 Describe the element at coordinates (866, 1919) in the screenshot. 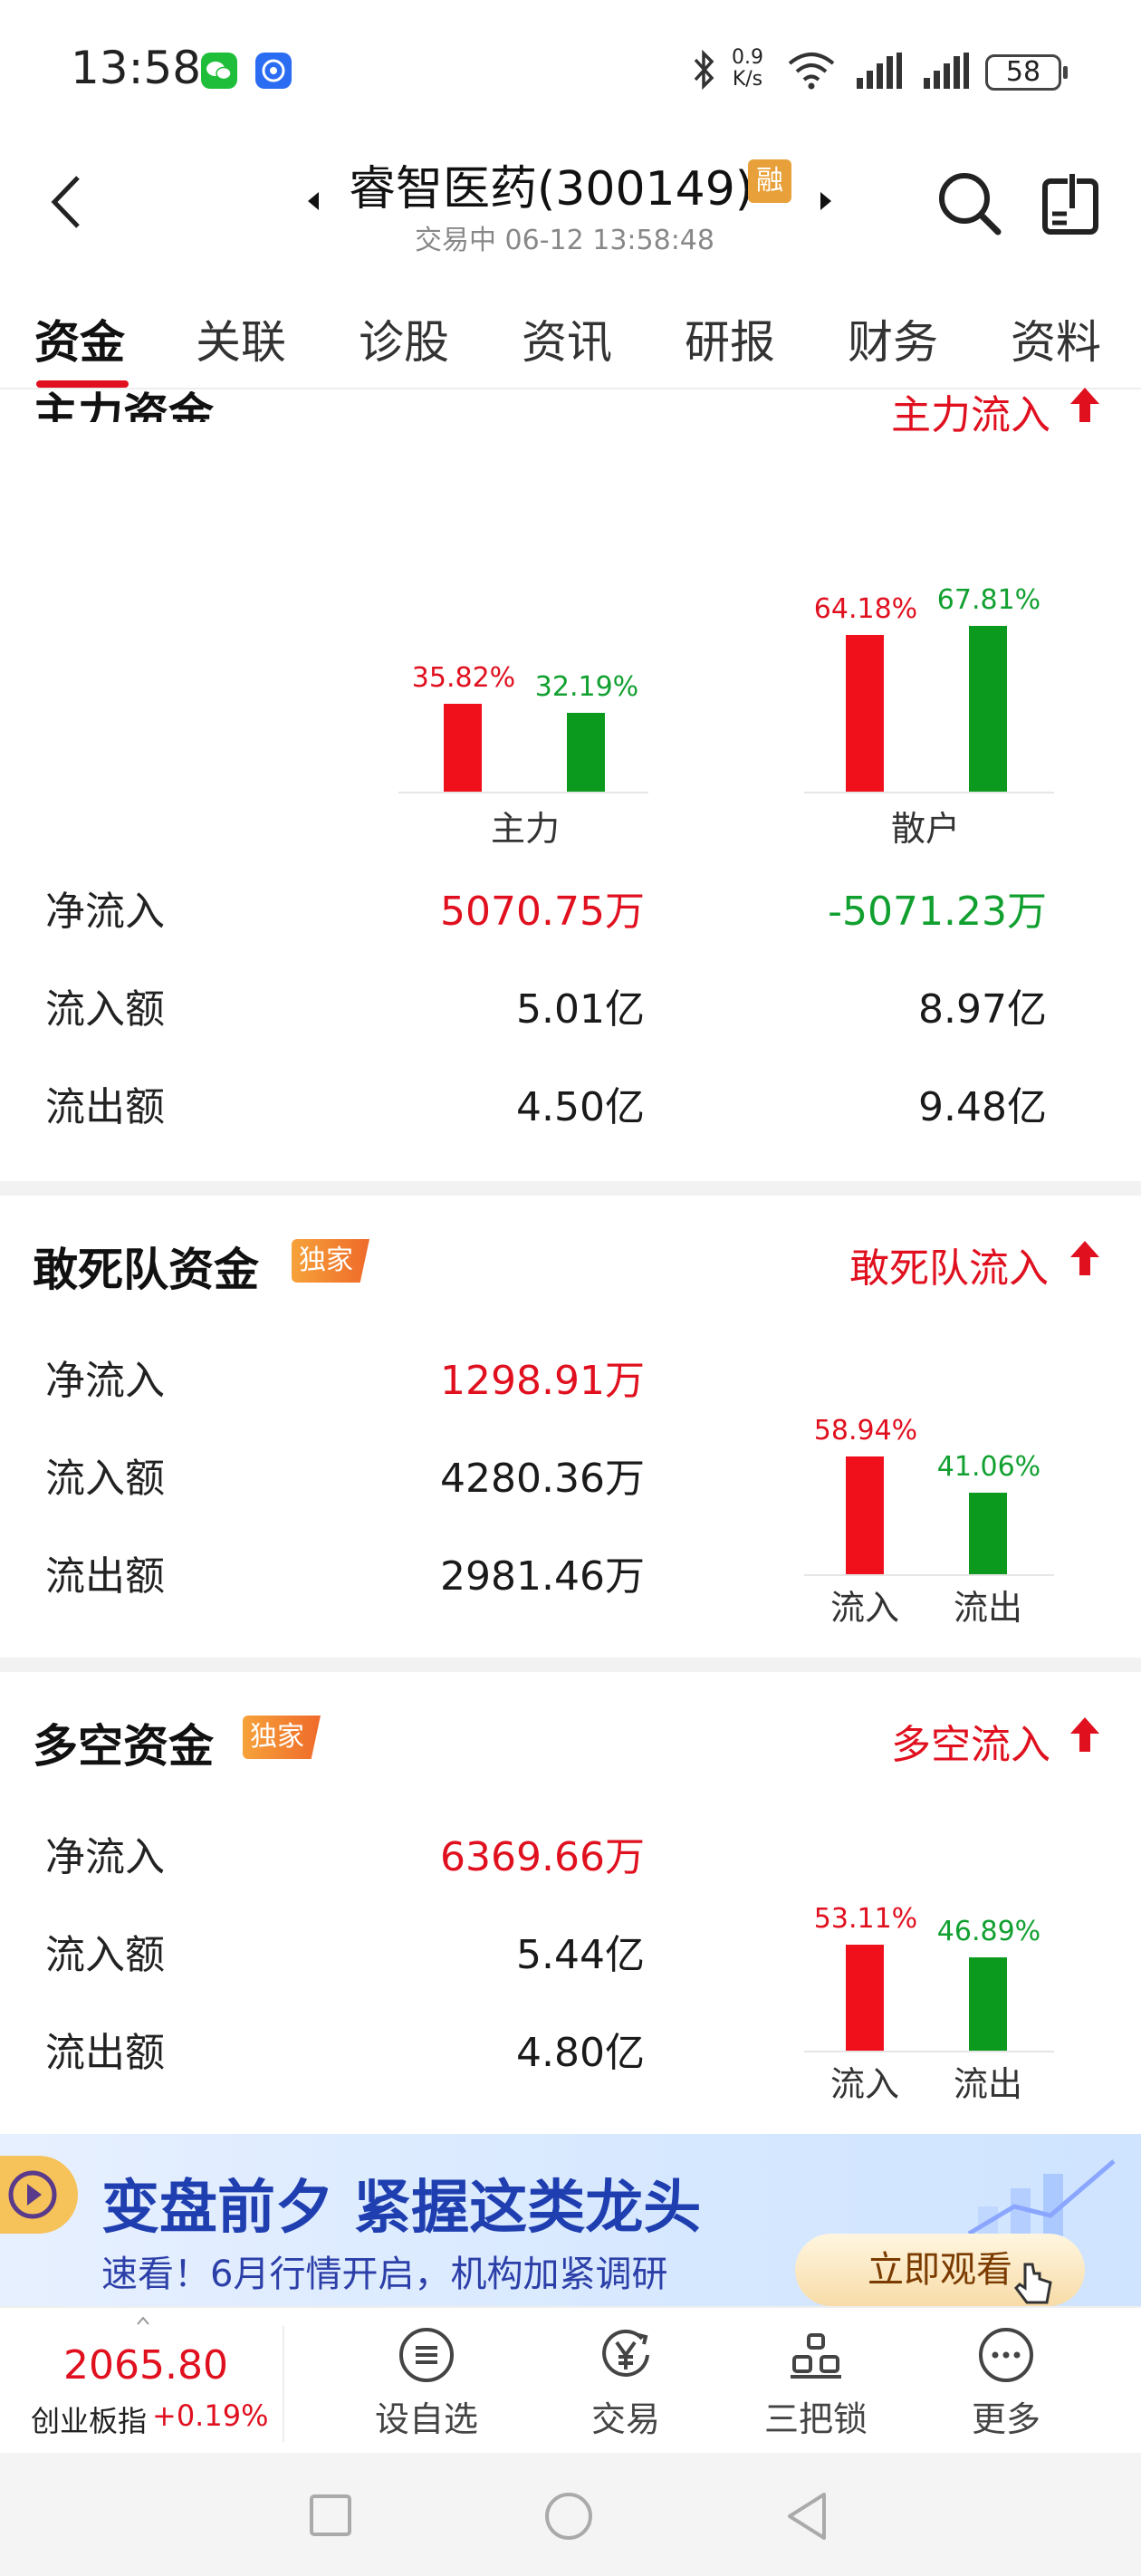

I see `long-short-inflow-pct: 53.11%` at that location.